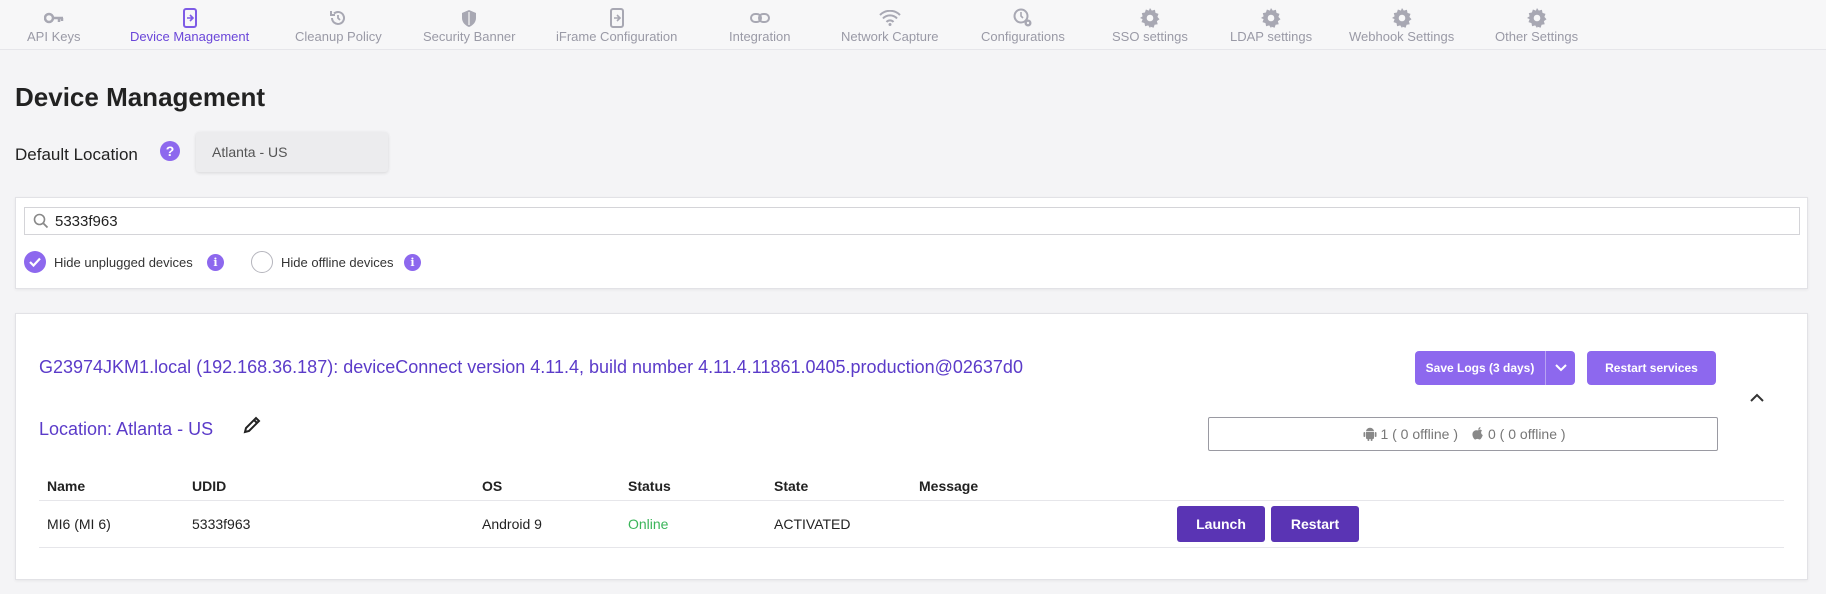  I want to click on nav-item-label: Security Banner, so click(469, 36).